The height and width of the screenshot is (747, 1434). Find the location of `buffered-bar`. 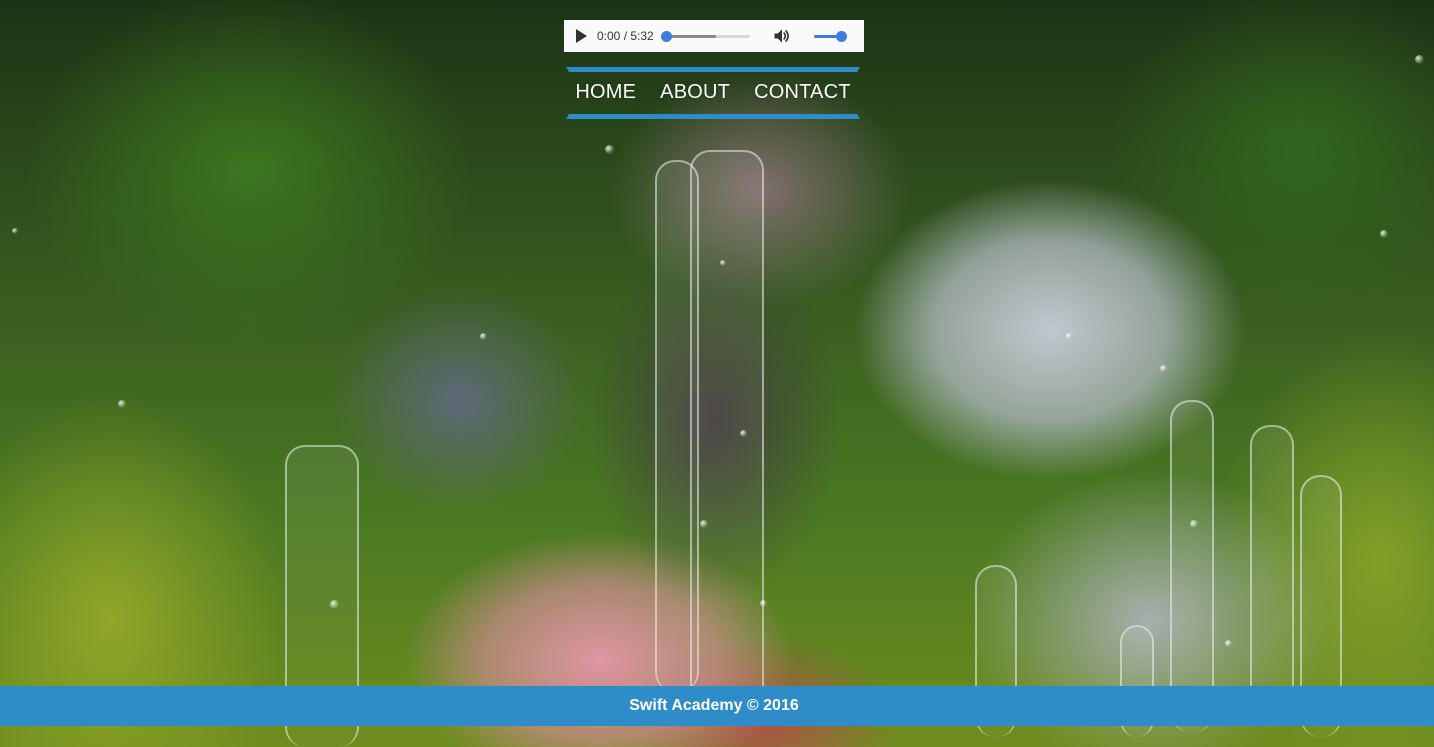

buffered-bar is located at coordinates (691, 36).